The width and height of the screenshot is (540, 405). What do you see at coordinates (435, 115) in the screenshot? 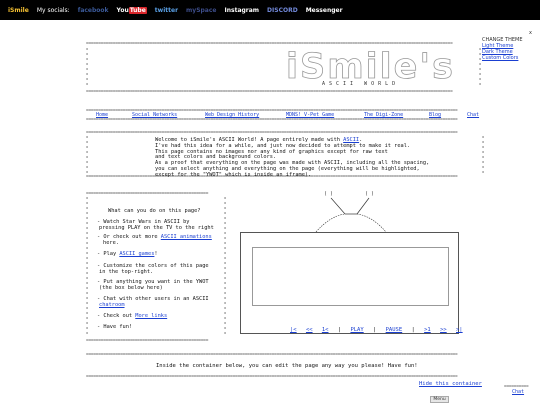
I see `nav-blog: Blog` at bounding box center [435, 115].